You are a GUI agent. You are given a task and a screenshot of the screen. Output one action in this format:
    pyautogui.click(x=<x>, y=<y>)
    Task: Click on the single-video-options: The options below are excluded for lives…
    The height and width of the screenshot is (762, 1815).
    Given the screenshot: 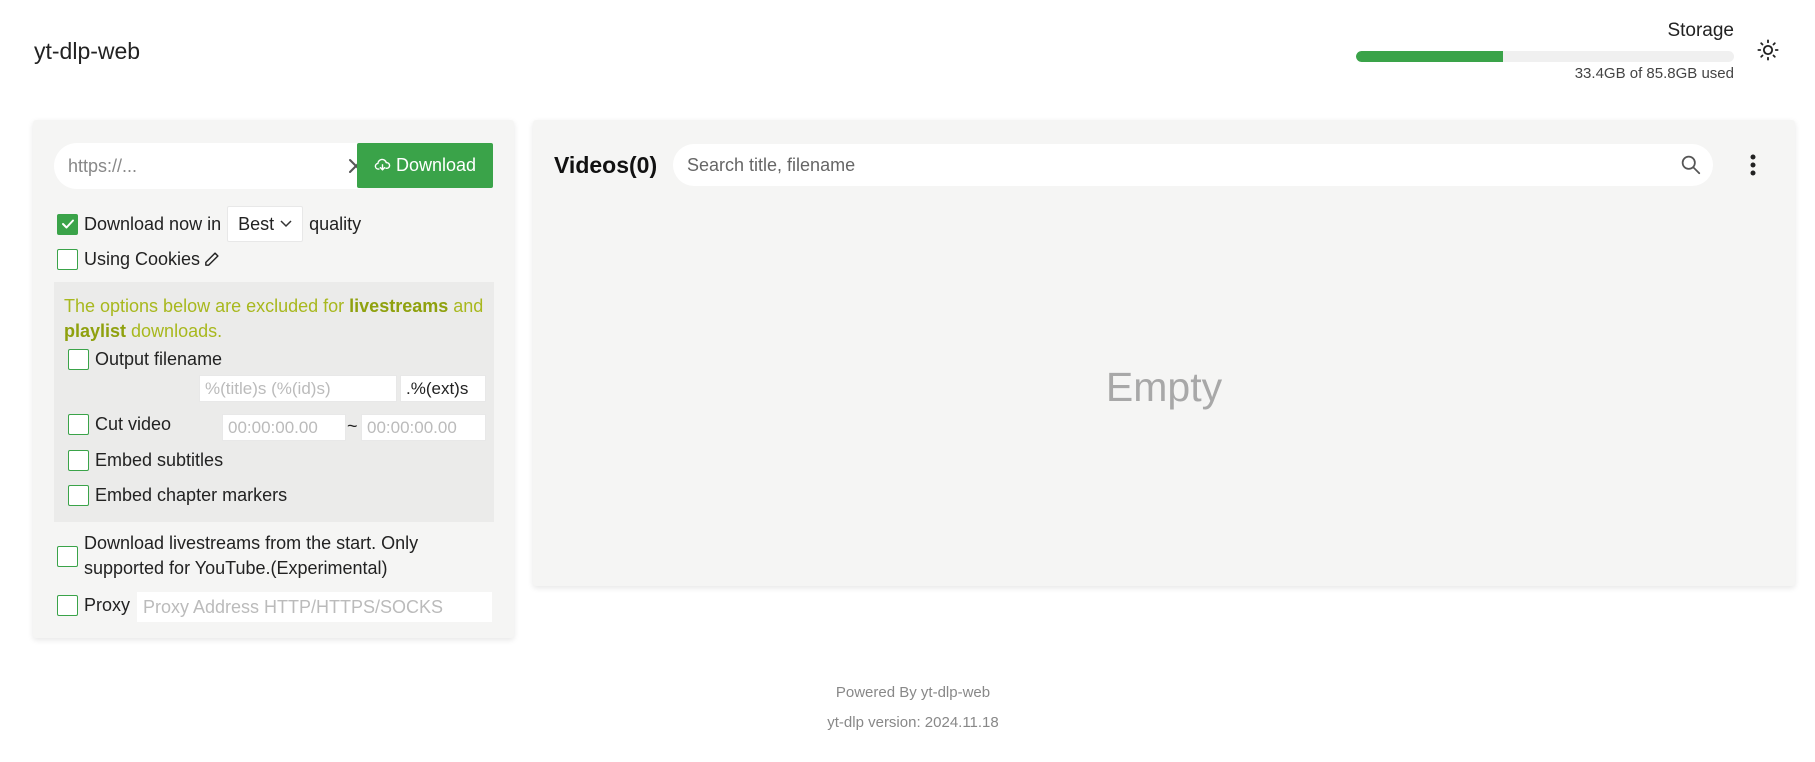 What is the action you would take?
    pyautogui.click(x=274, y=402)
    